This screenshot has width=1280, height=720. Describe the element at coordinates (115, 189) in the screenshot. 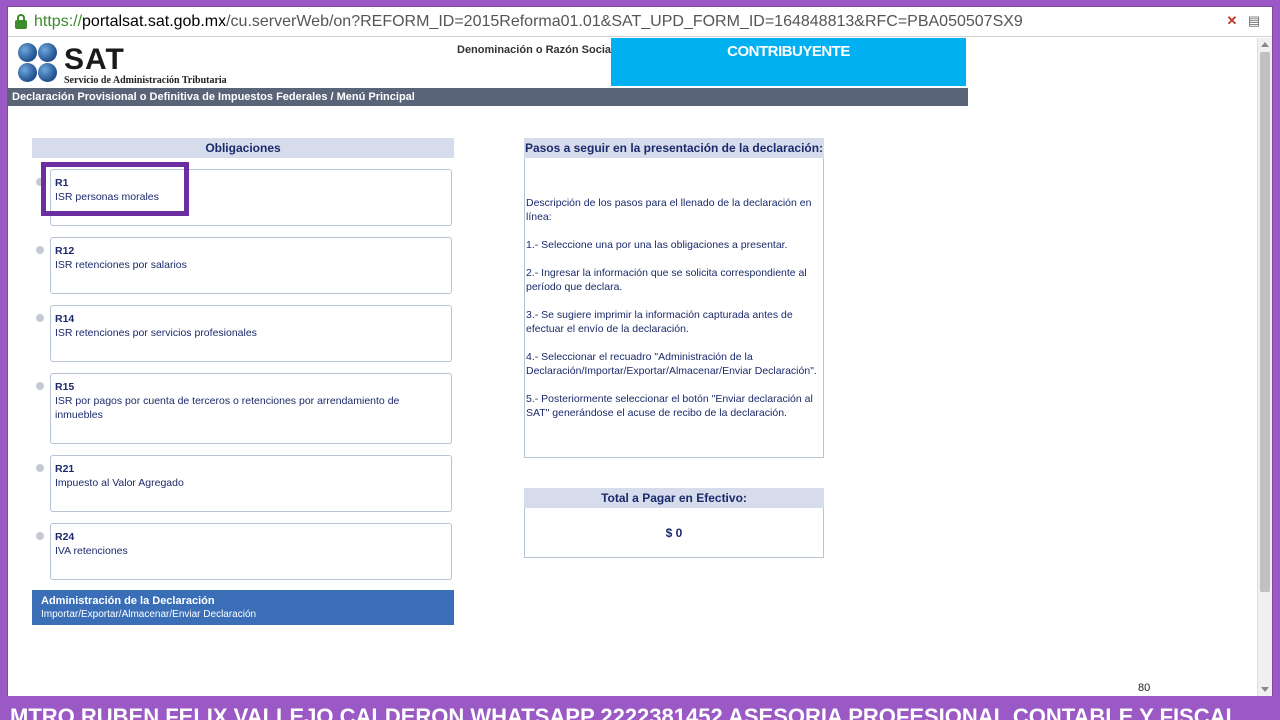

I see `highlight-annotation` at that location.